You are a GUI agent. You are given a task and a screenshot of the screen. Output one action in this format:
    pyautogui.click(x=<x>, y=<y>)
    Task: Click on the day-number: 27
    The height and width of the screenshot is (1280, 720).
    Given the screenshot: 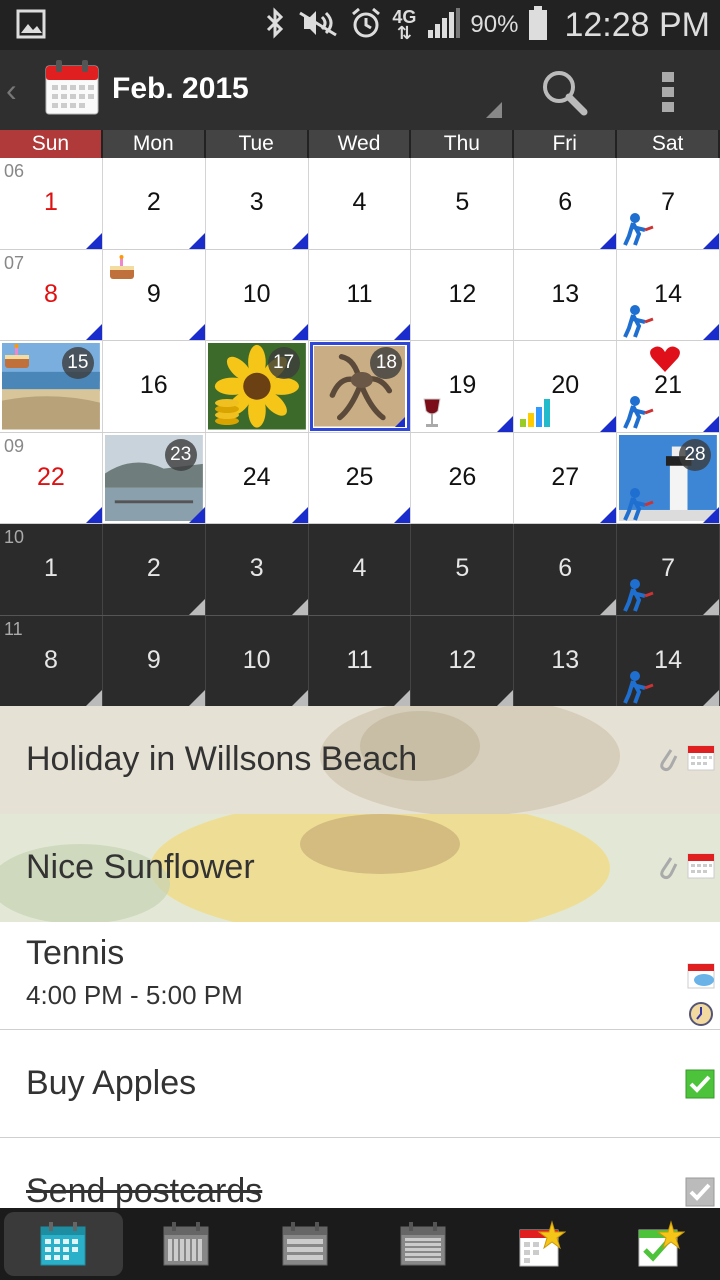 What is the action you would take?
    pyautogui.click(x=565, y=476)
    